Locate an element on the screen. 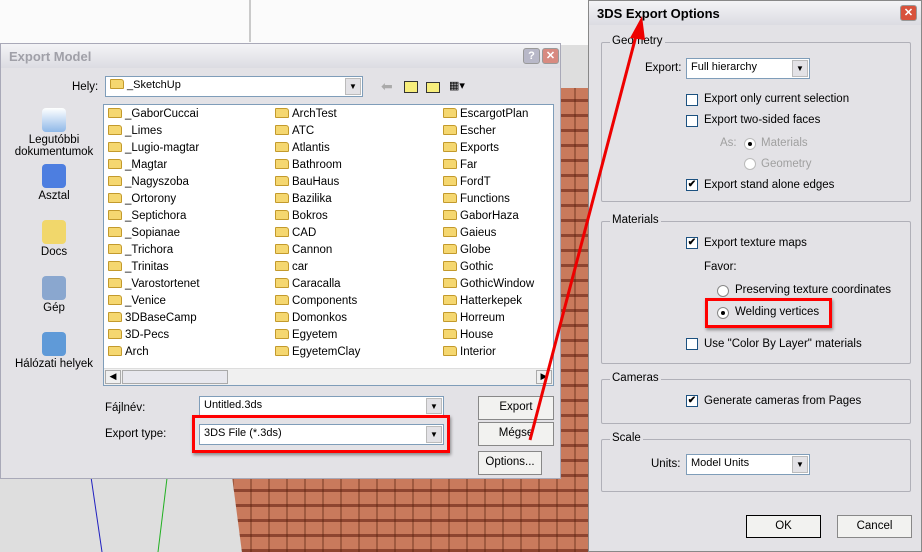 Image resolution: width=922 pixels, height=552 pixels. arrow-line is located at coordinates (583, 236).